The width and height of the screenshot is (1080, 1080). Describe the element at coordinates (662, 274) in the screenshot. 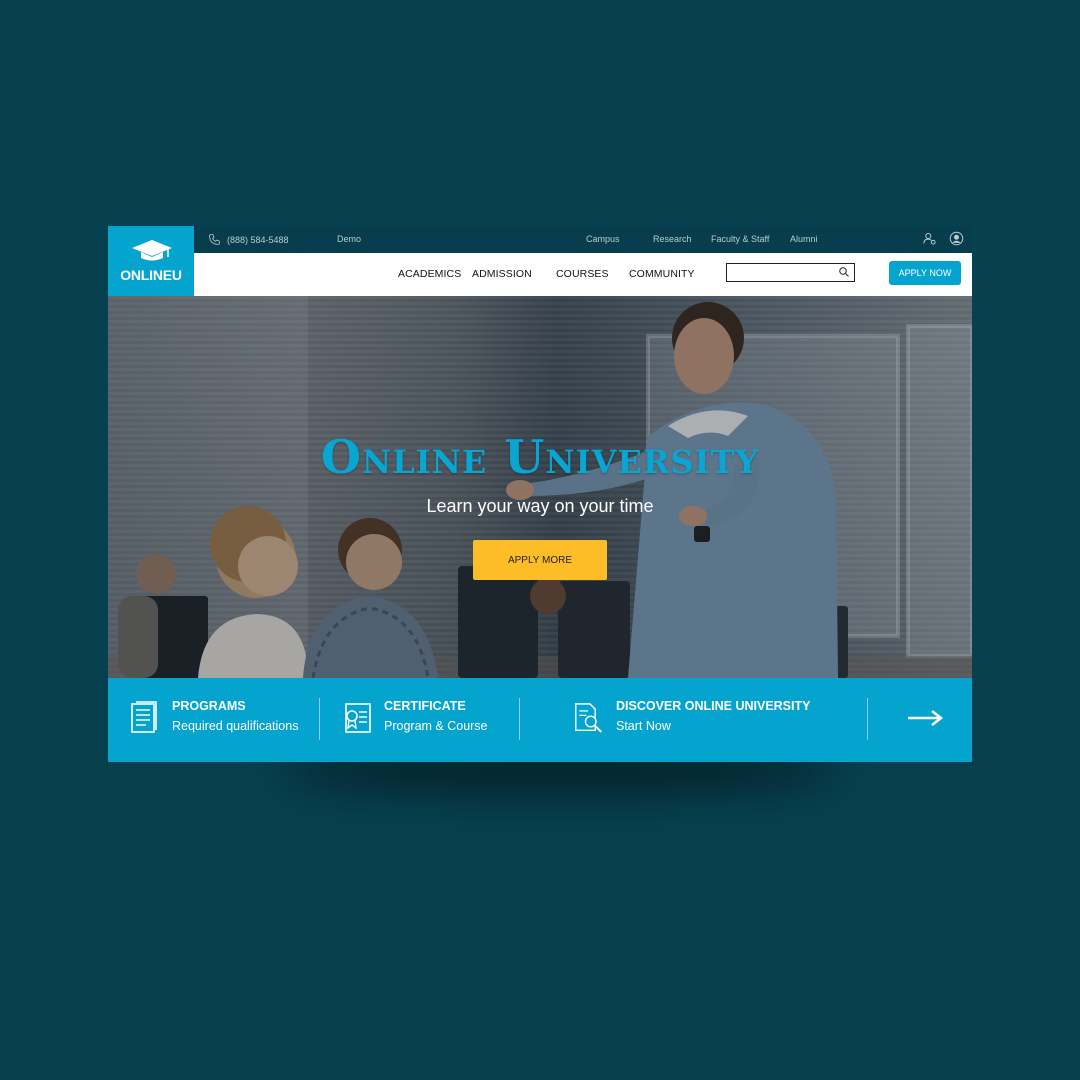

I see `nav-item-community: COMMUNITY` at that location.